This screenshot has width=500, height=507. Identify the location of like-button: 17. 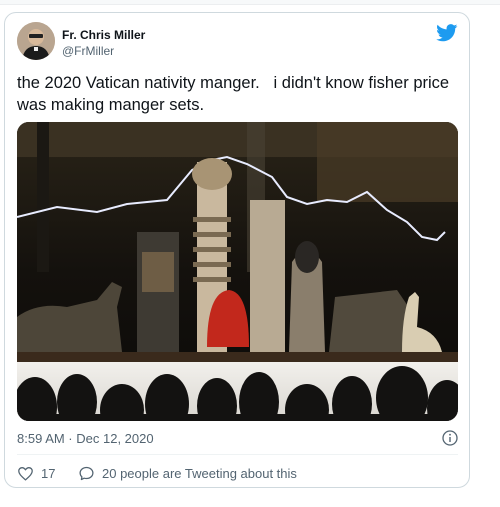
(36, 473).